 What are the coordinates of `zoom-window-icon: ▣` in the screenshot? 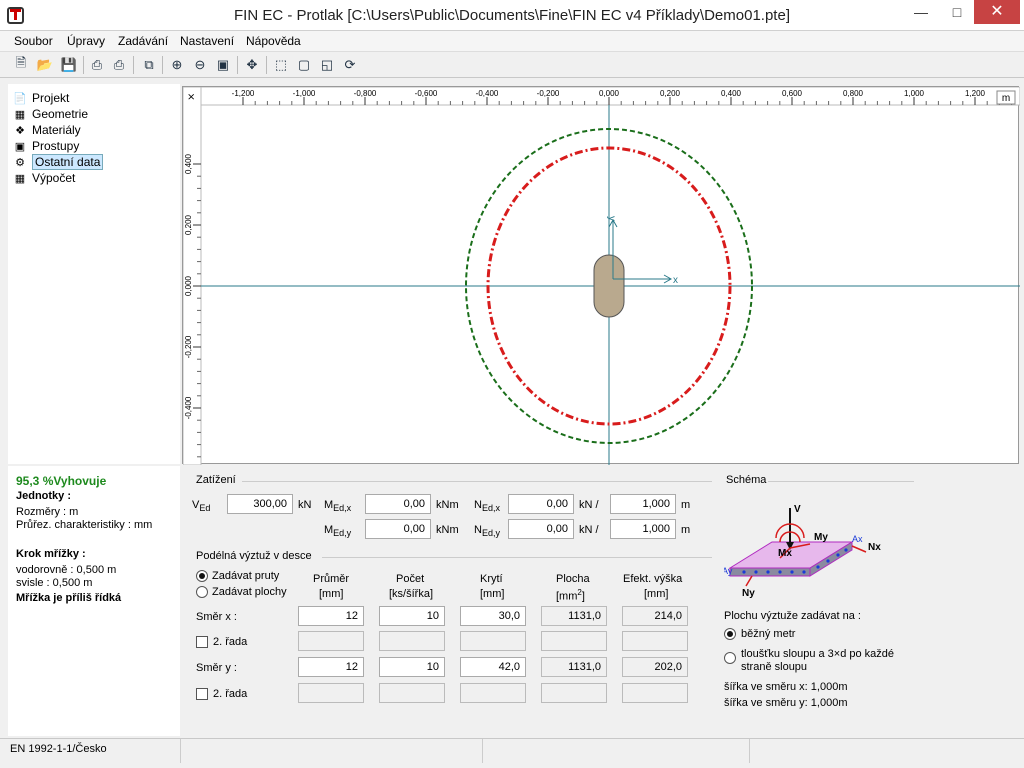 It's located at (223, 65).